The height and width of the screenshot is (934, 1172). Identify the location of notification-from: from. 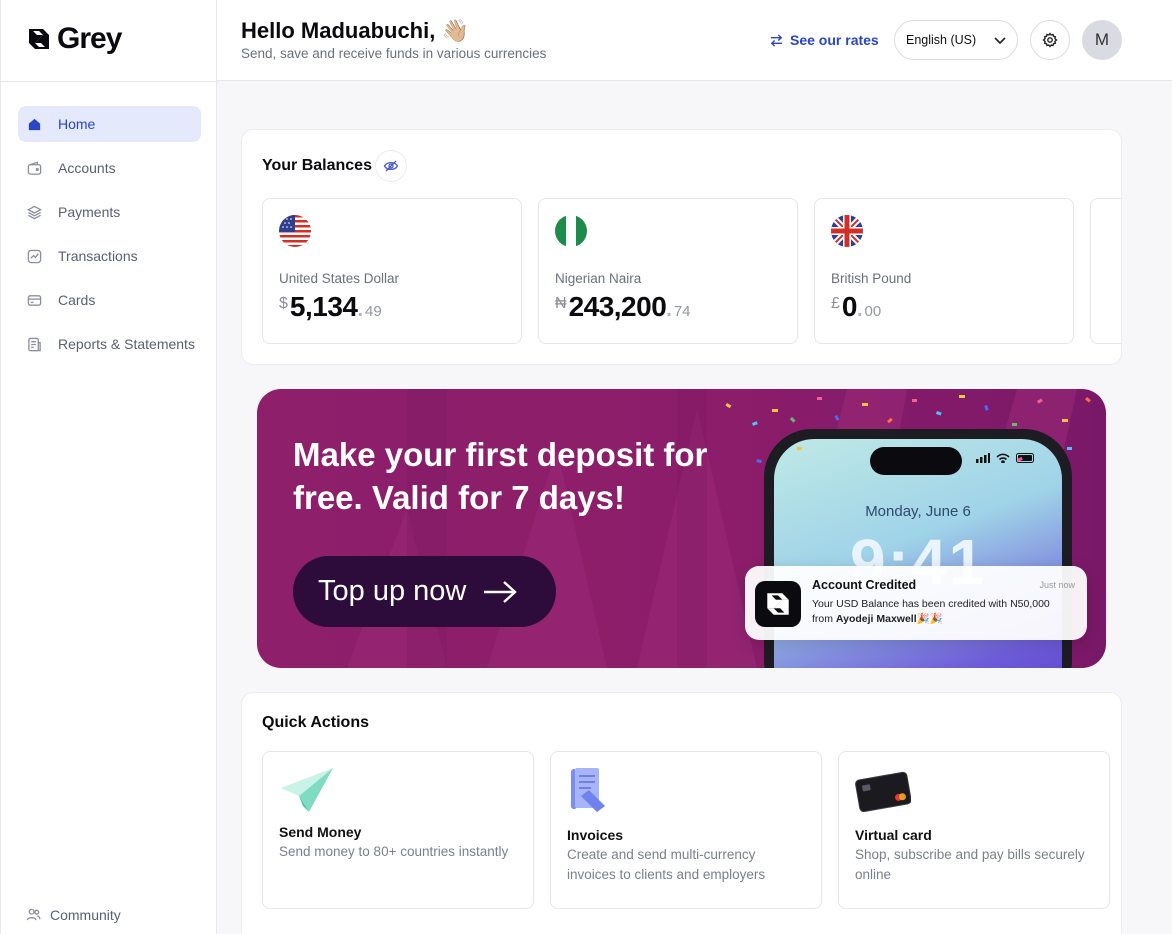
(824, 619).